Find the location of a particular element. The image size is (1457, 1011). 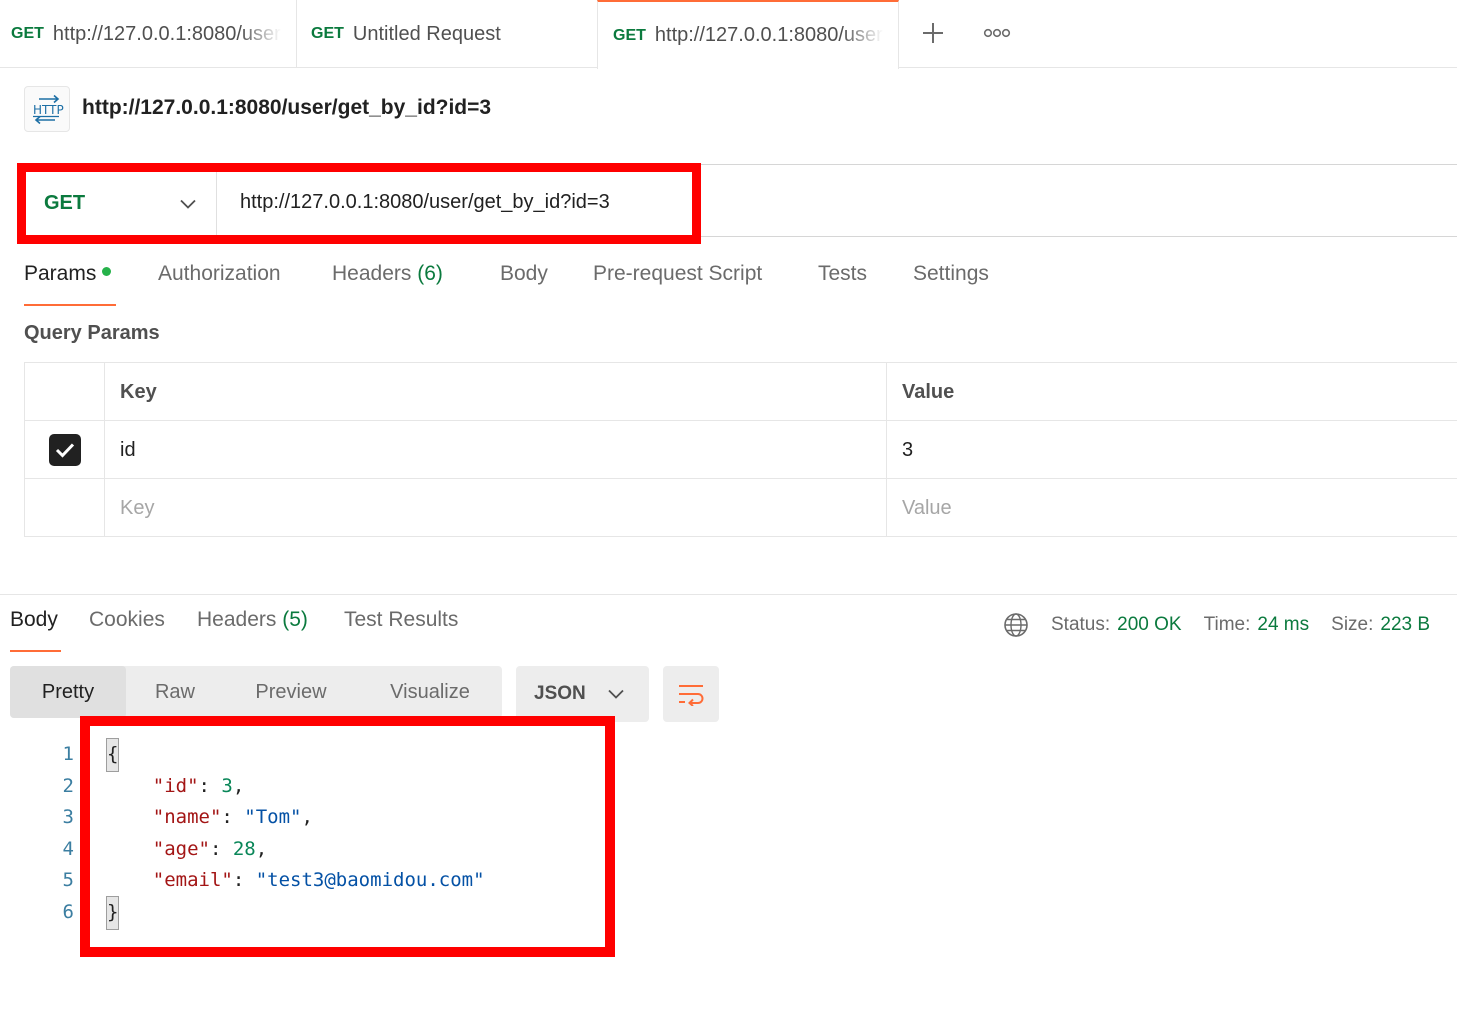

response-tab-headers-count: (5) is located at coordinates (295, 619).